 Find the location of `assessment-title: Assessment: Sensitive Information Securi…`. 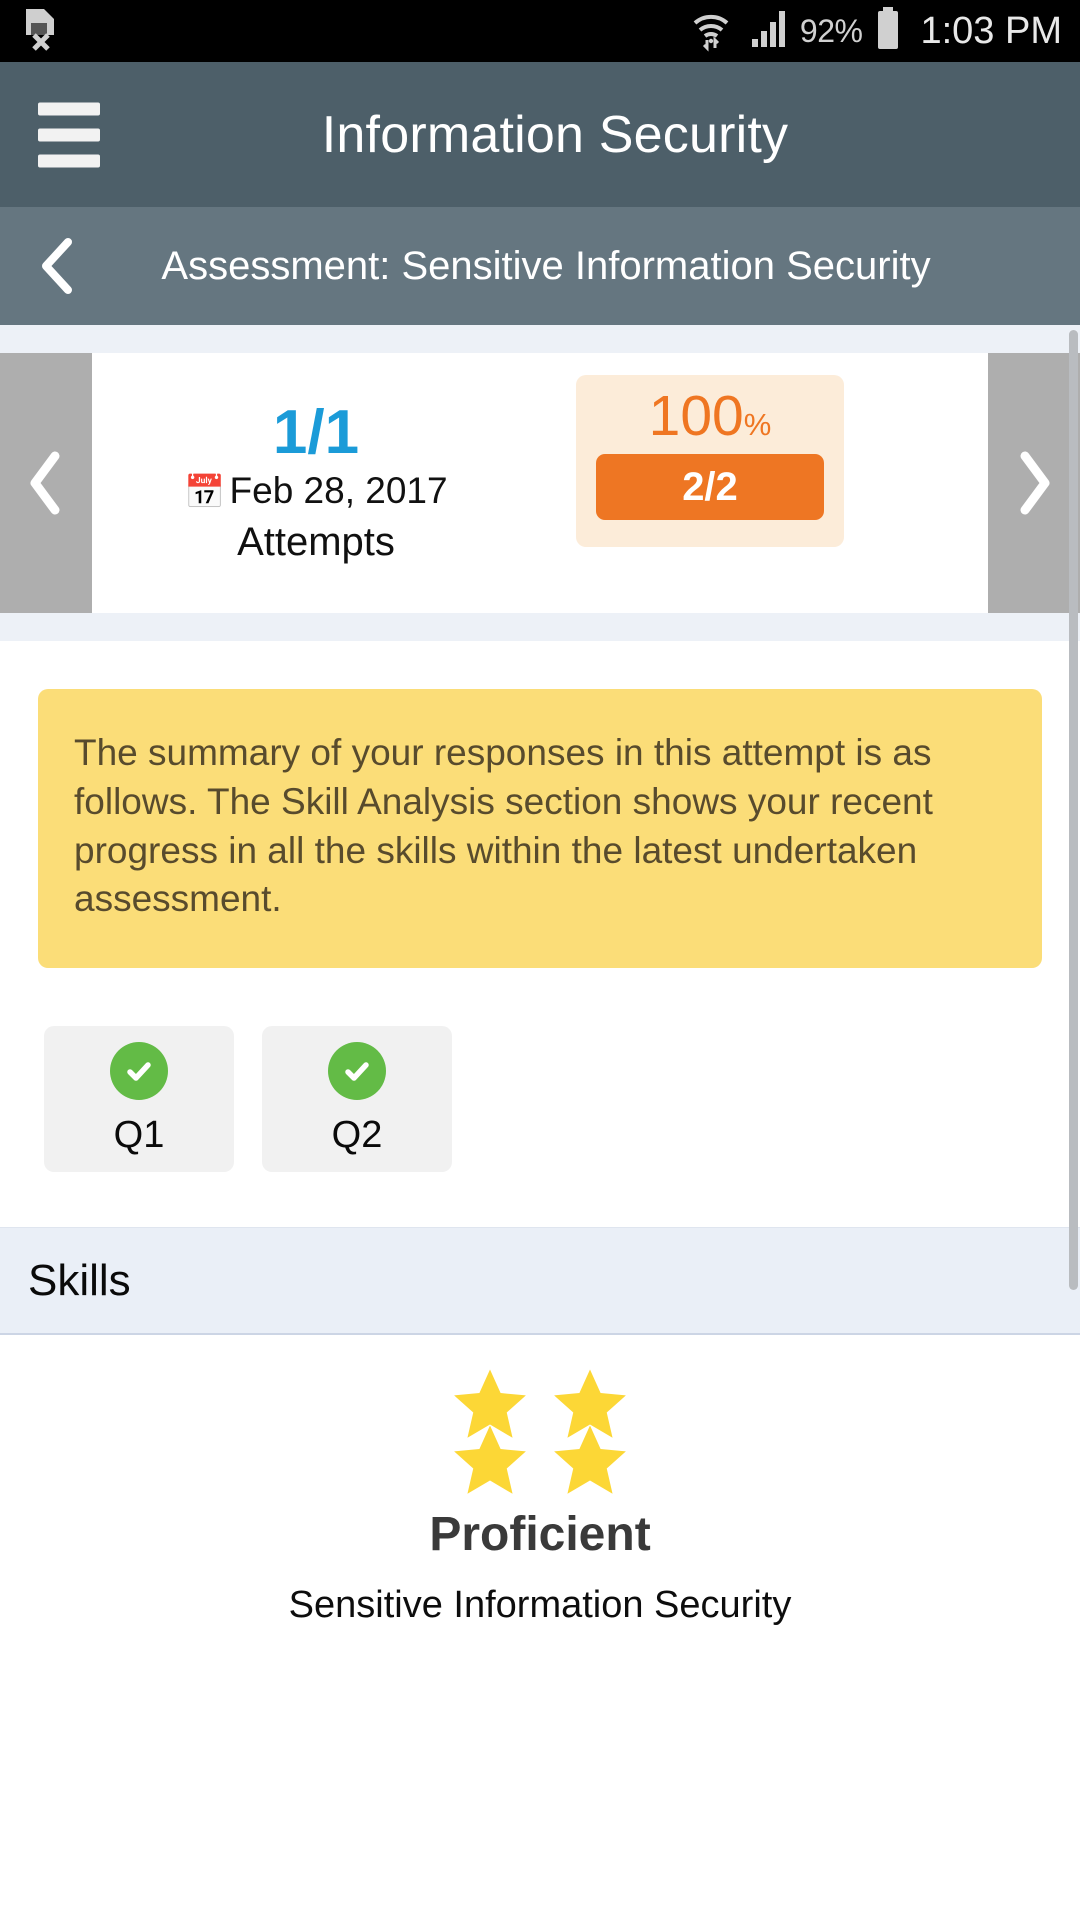

assessment-title: Assessment: Sensitive Information Securi… is located at coordinates (546, 265).